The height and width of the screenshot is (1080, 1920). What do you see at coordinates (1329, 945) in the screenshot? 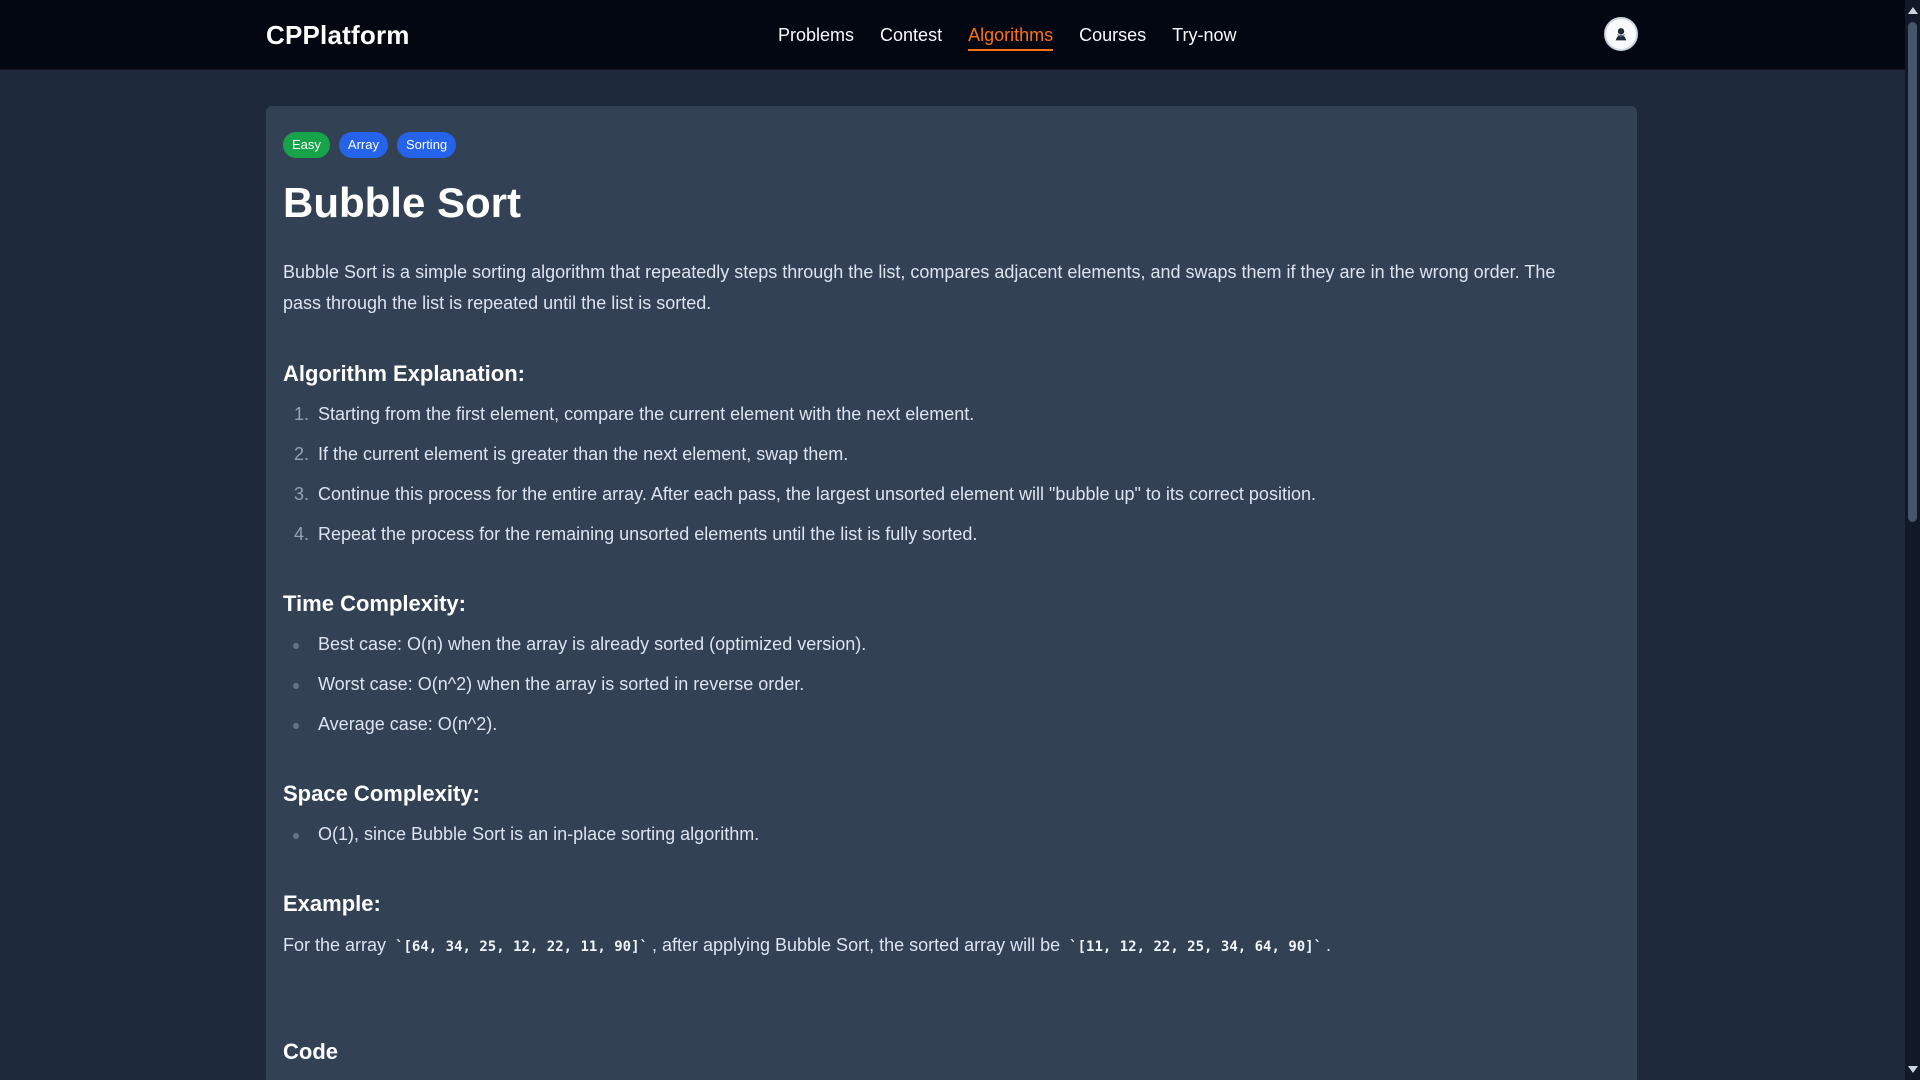
I see `example-suffix: .` at bounding box center [1329, 945].